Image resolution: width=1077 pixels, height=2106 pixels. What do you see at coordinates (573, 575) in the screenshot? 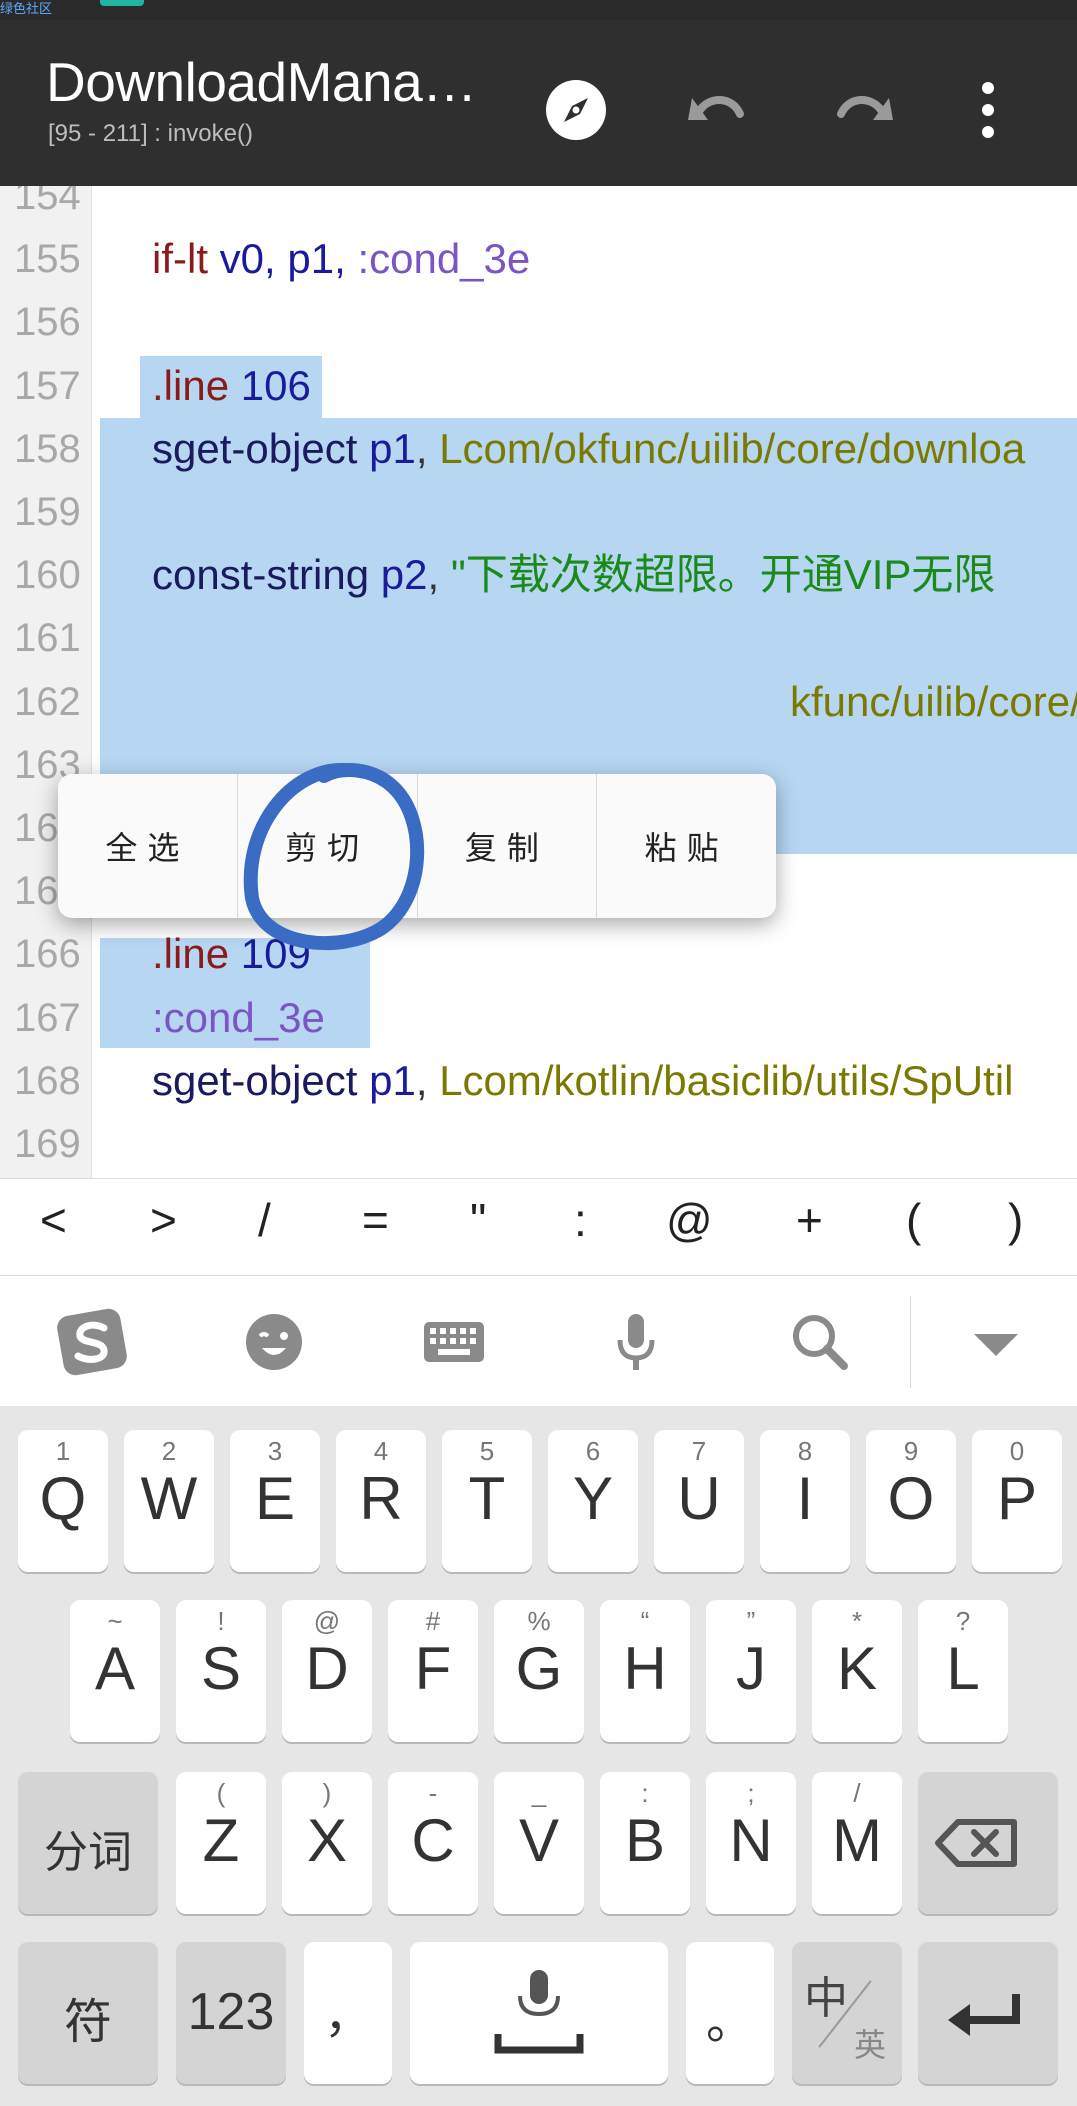
I see `code-line: const-string p2, "下载次数超限。开通VIP无限` at bounding box center [573, 575].